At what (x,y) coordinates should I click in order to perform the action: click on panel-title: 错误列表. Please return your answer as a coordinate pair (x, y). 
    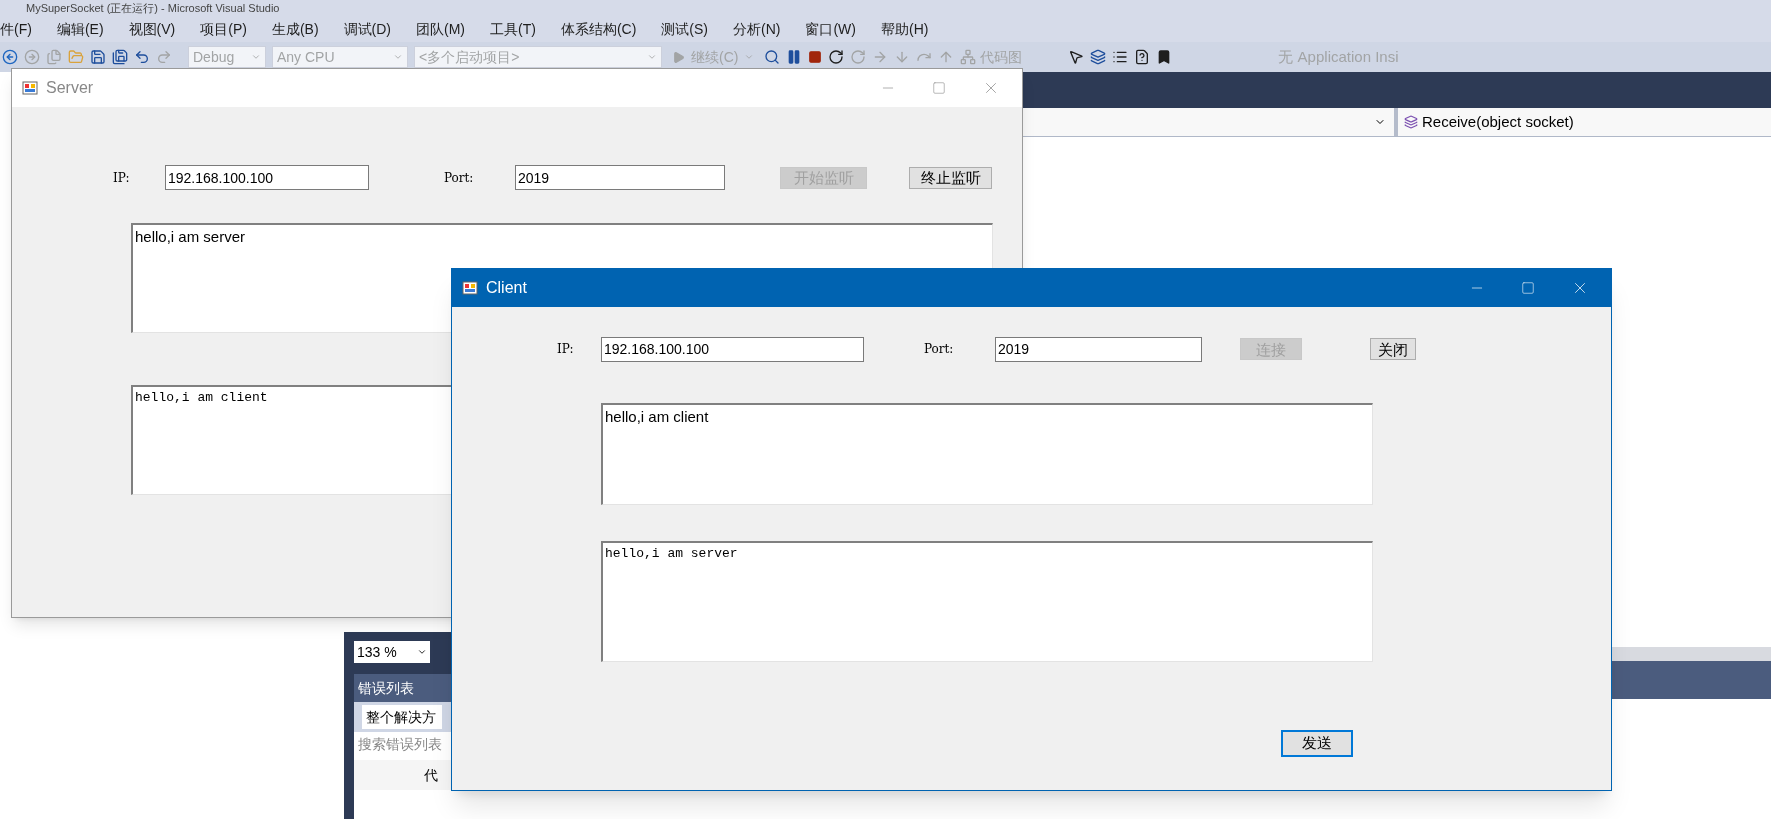
    Looking at the image, I should click on (386, 688).